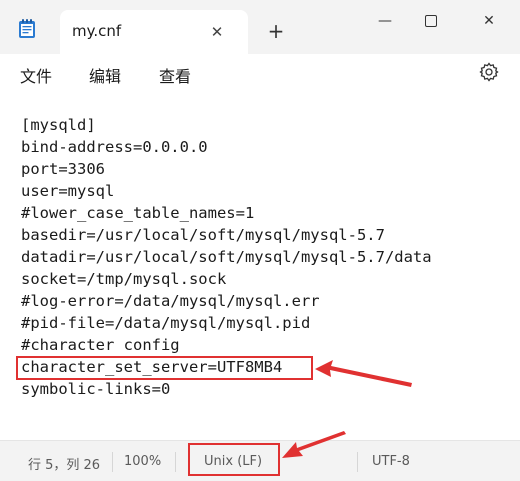  What do you see at coordinates (96, 389) in the screenshot?
I see `editor-line: symbolic-links=0` at bounding box center [96, 389].